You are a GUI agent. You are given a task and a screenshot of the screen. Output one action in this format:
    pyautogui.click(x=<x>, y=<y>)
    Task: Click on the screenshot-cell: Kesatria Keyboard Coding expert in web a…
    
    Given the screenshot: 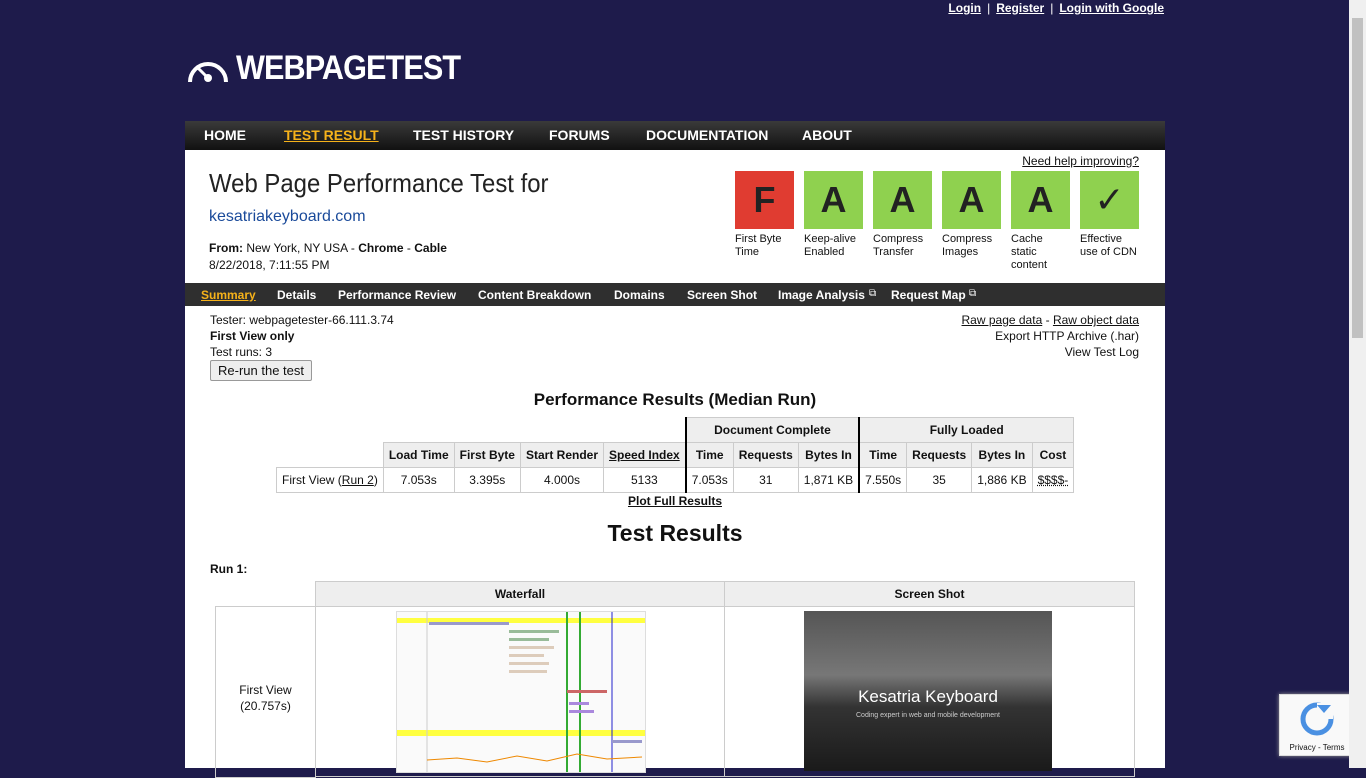 What is the action you would take?
    pyautogui.click(x=929, y=691)
    